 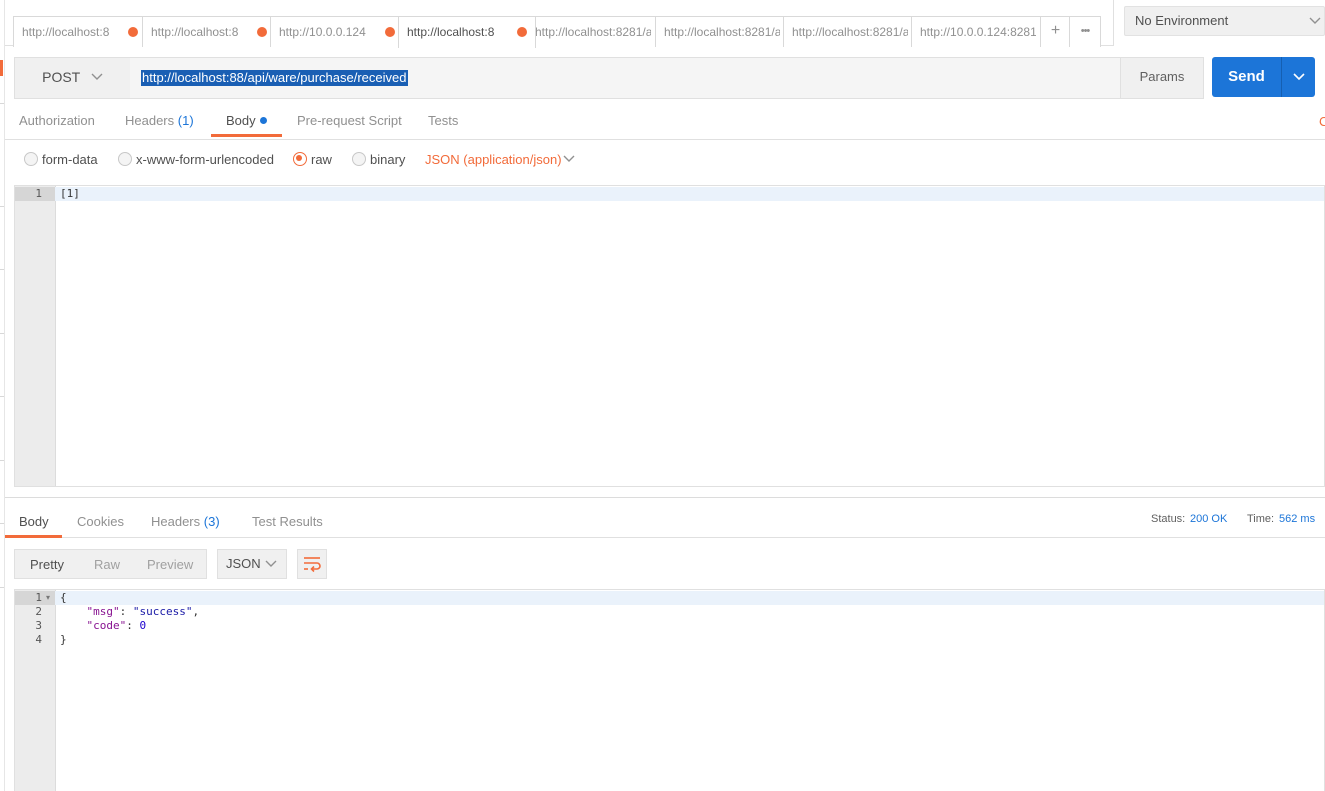 What do you see at coordinates (170, 564) in the screenshot?
I see `preview-button: Preview` at bounding box center [170, 564].